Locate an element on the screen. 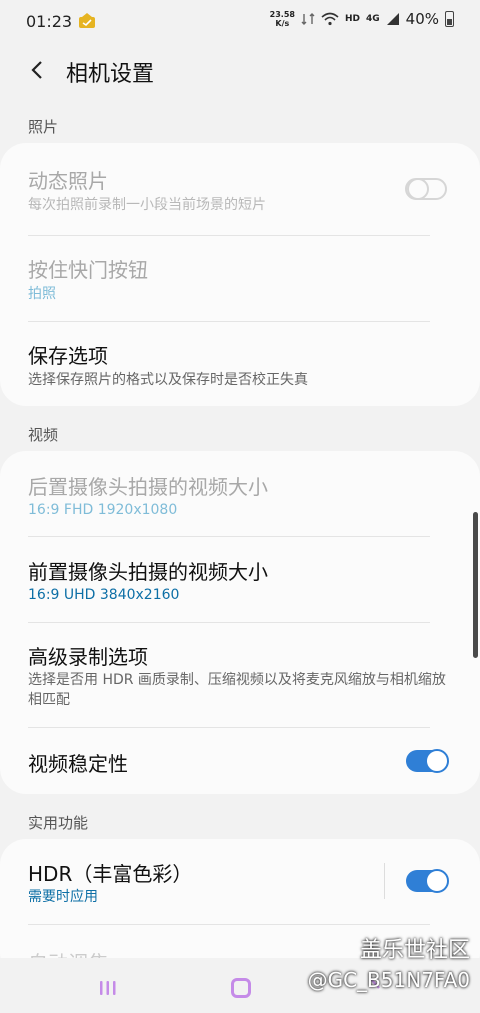  back-arrow-icon is located at coordinates (38, 70).